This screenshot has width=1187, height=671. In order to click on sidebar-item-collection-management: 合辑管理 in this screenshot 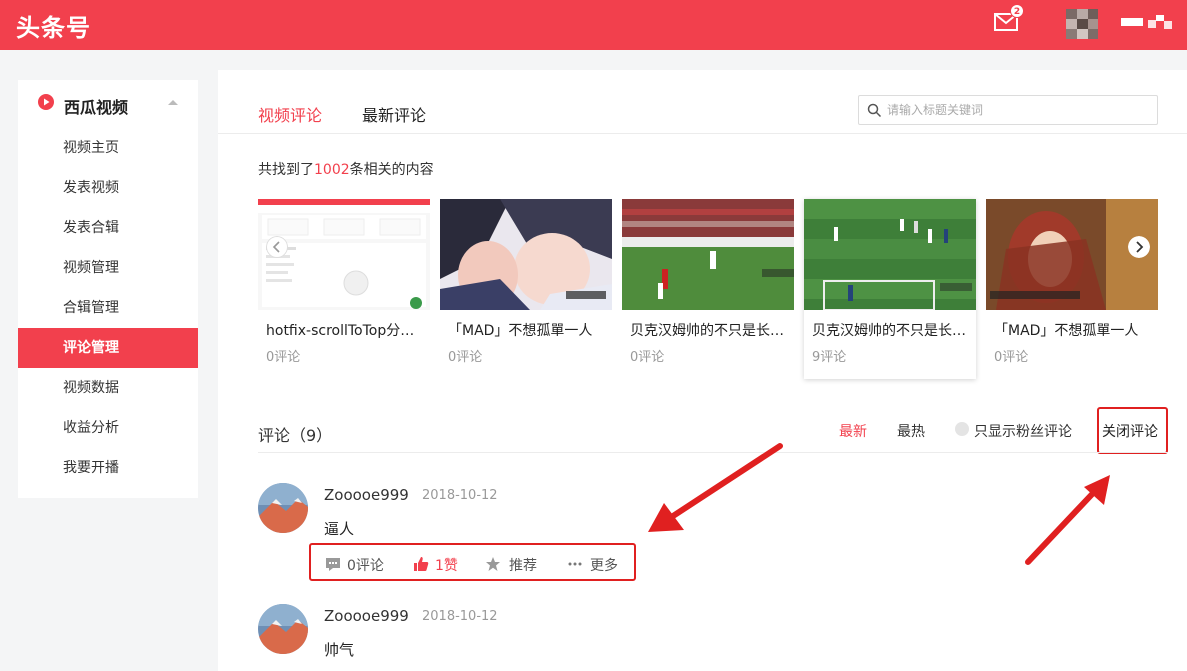, I will do `click(108, 308)`.